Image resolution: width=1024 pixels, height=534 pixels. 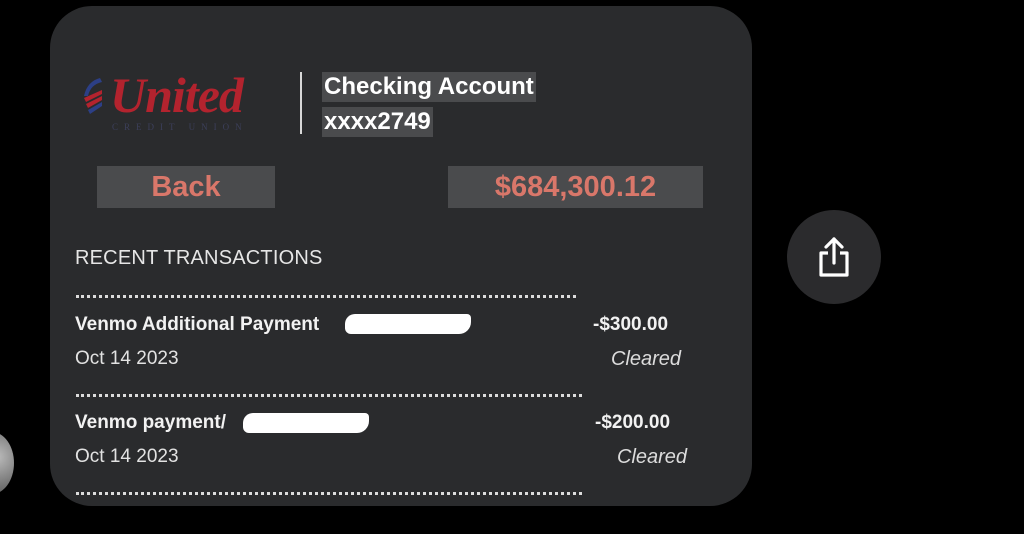 I want to click on flag-icon, so click(x=93, y=96).